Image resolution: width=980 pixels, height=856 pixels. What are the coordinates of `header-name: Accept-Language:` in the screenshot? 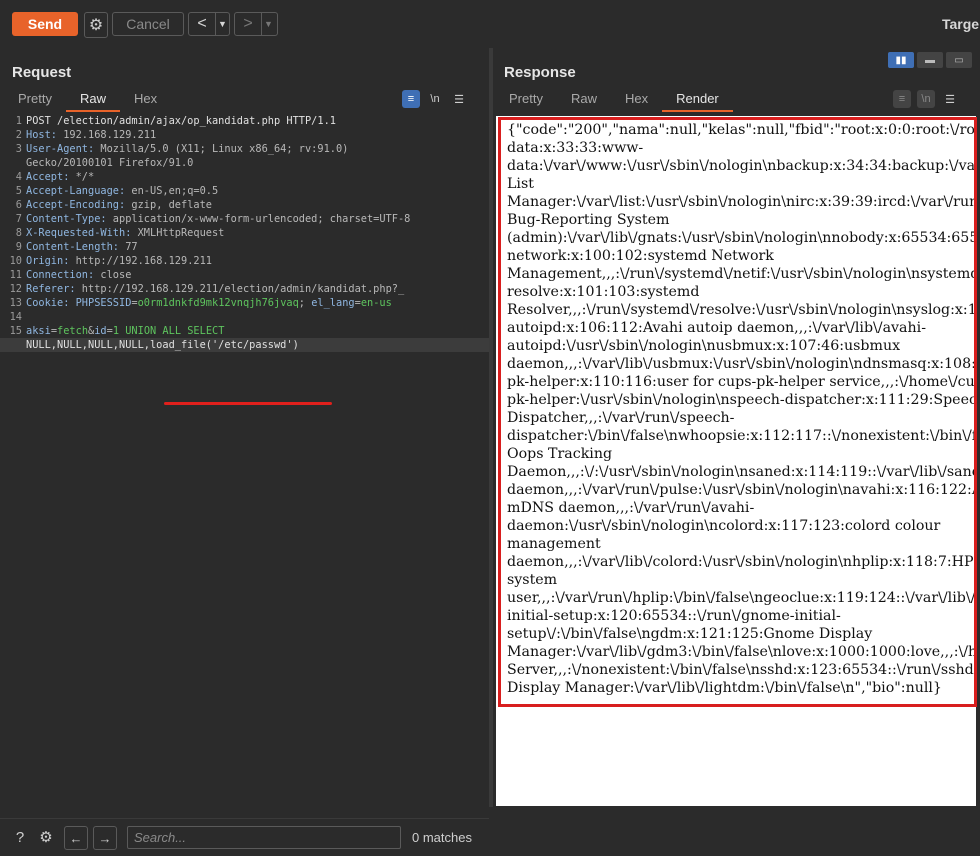 It's located at (76, 191).